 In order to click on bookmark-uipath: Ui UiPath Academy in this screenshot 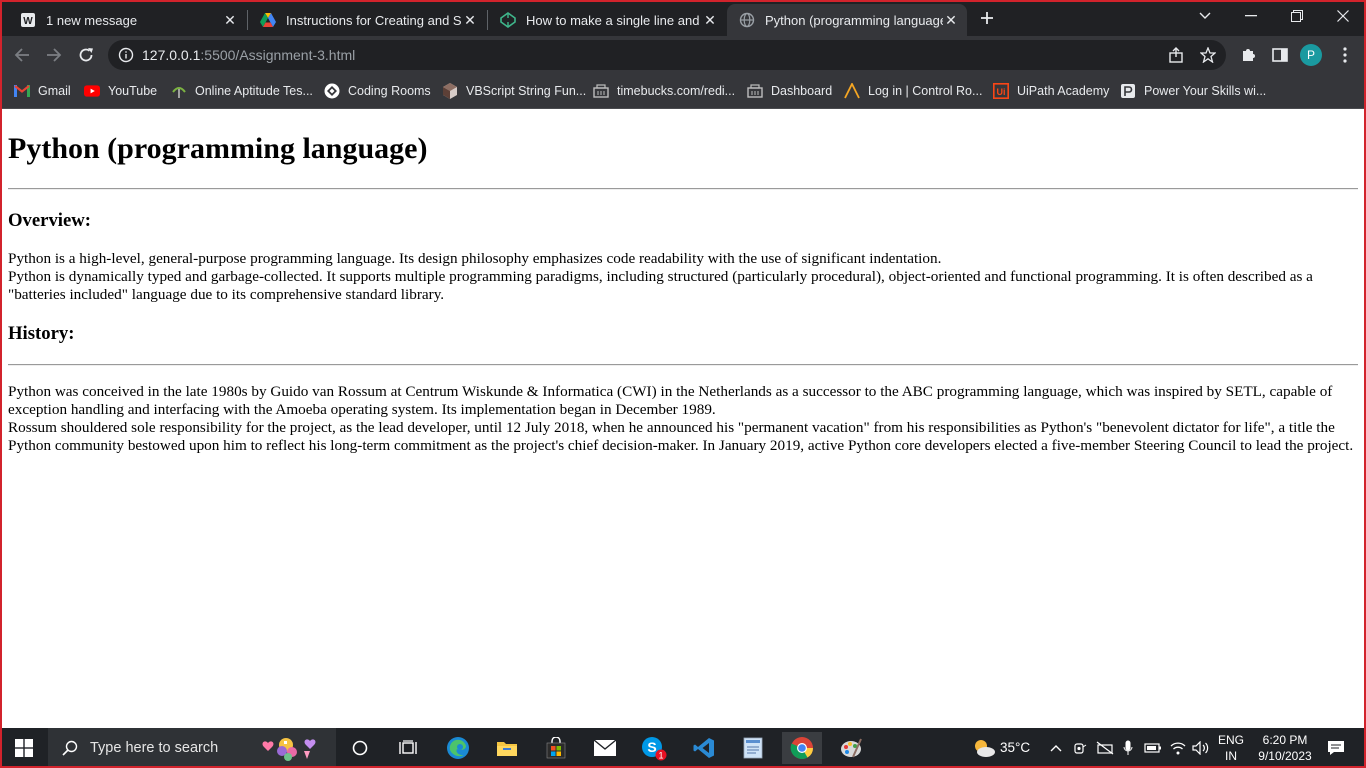, I will do `click(1051, 91)`.